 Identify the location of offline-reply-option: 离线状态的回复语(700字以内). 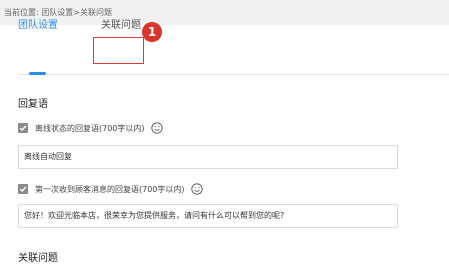
(90, 128).